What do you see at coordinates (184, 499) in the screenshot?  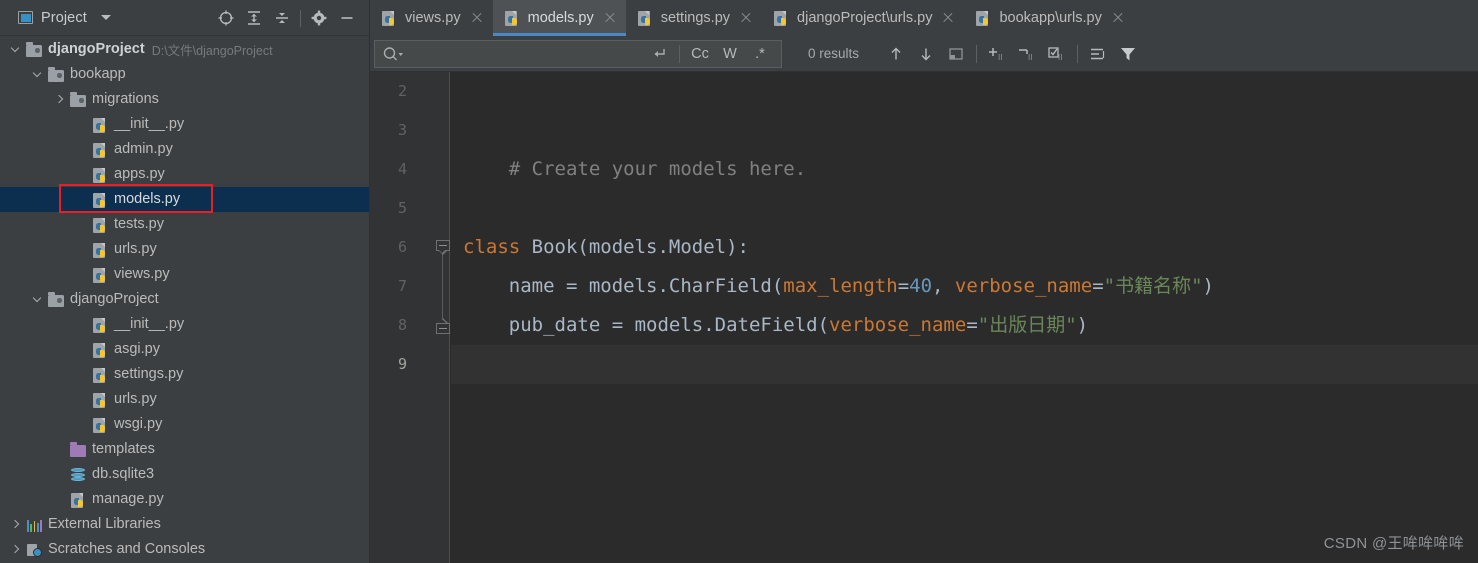 I see `tree-item-manage-py: manage.py` at bounding box center [184, 499].